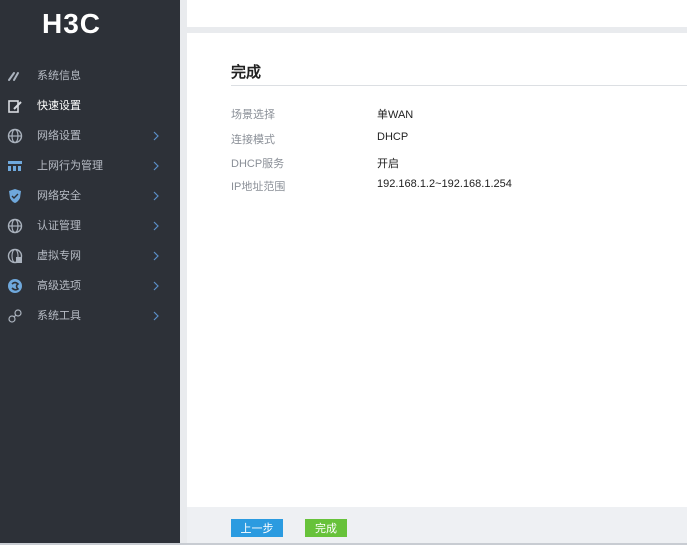 Image resolution: width=687 pixels, height=545 pixels. I want to click on sidebar-item: 认证管理, so click(90, 227).